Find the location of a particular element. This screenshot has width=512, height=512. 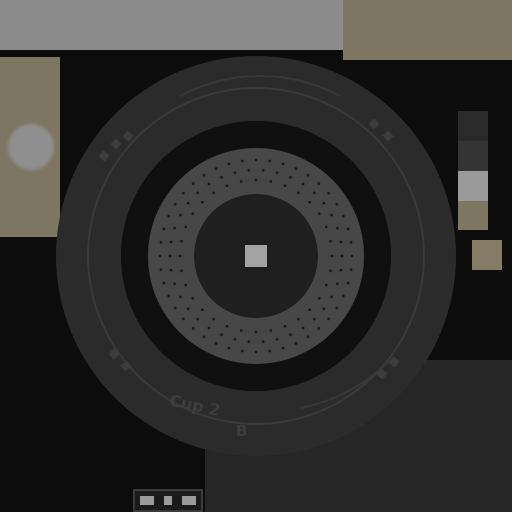

center-square is located at coordinates (256, 256).